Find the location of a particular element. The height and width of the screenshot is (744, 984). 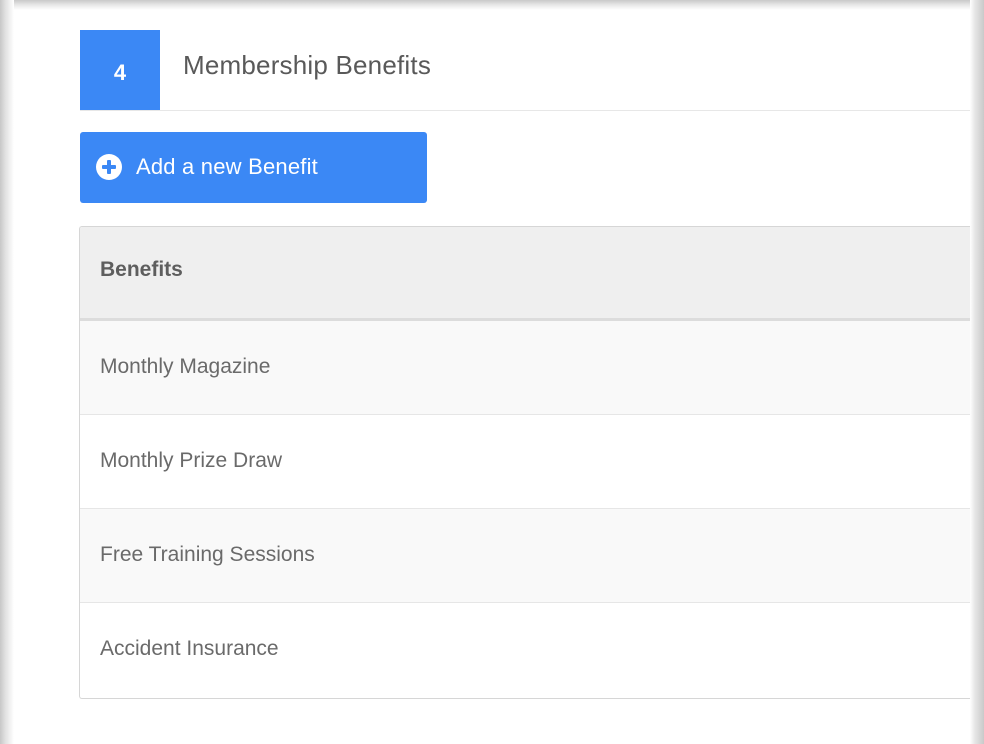

plus-circle-icon is located at coordinates (109, 167).